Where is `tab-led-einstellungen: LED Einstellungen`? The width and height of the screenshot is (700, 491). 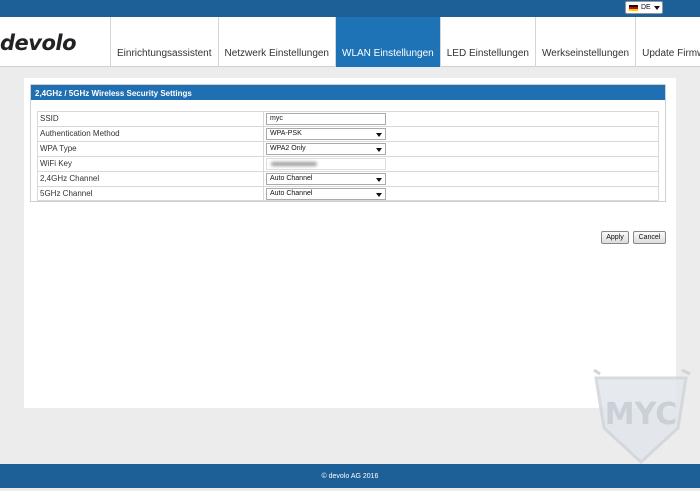 tab-led-einstellungen: LED Einstellungen is located at coordinates (487, 42).